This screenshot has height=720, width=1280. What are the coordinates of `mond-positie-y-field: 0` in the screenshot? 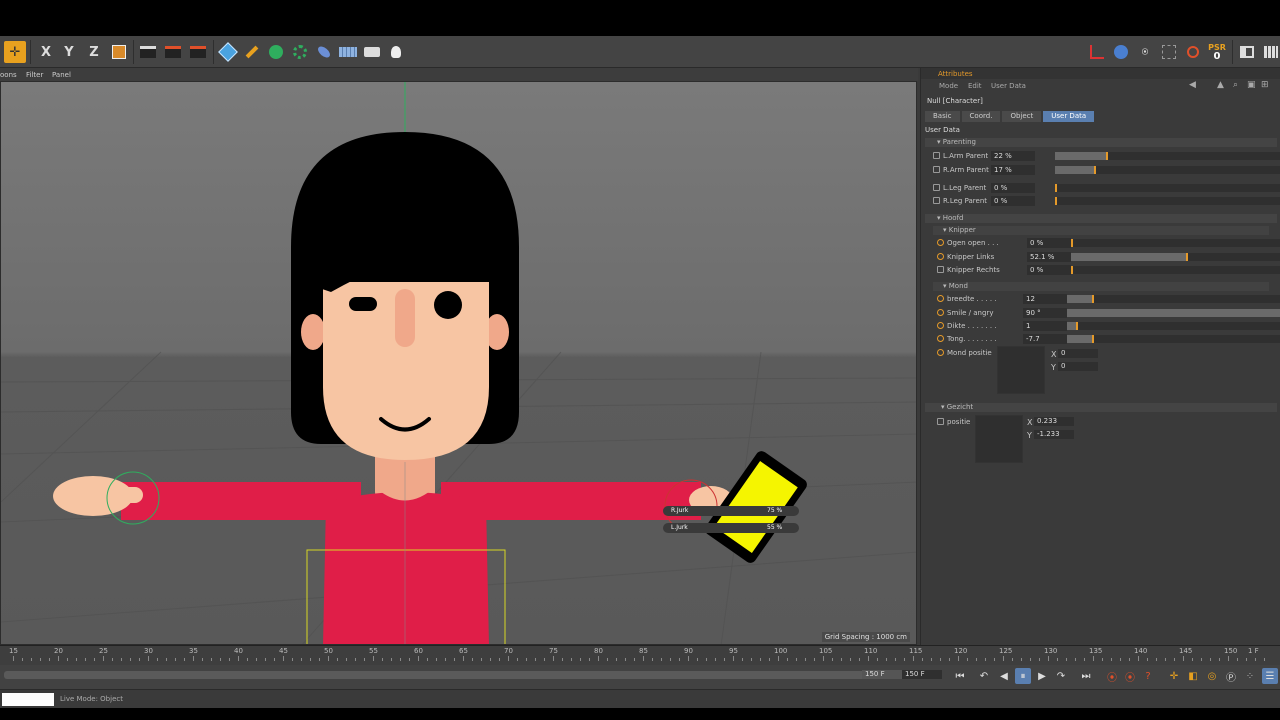 It's located at (1078, 366).